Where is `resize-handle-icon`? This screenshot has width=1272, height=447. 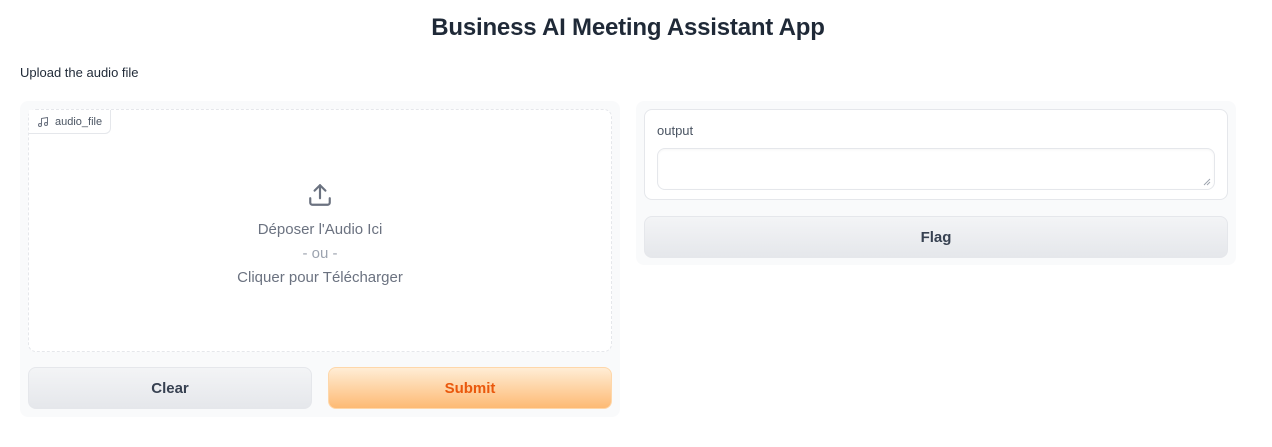
resize-handle-icon is located at coordinates (1207, 182).